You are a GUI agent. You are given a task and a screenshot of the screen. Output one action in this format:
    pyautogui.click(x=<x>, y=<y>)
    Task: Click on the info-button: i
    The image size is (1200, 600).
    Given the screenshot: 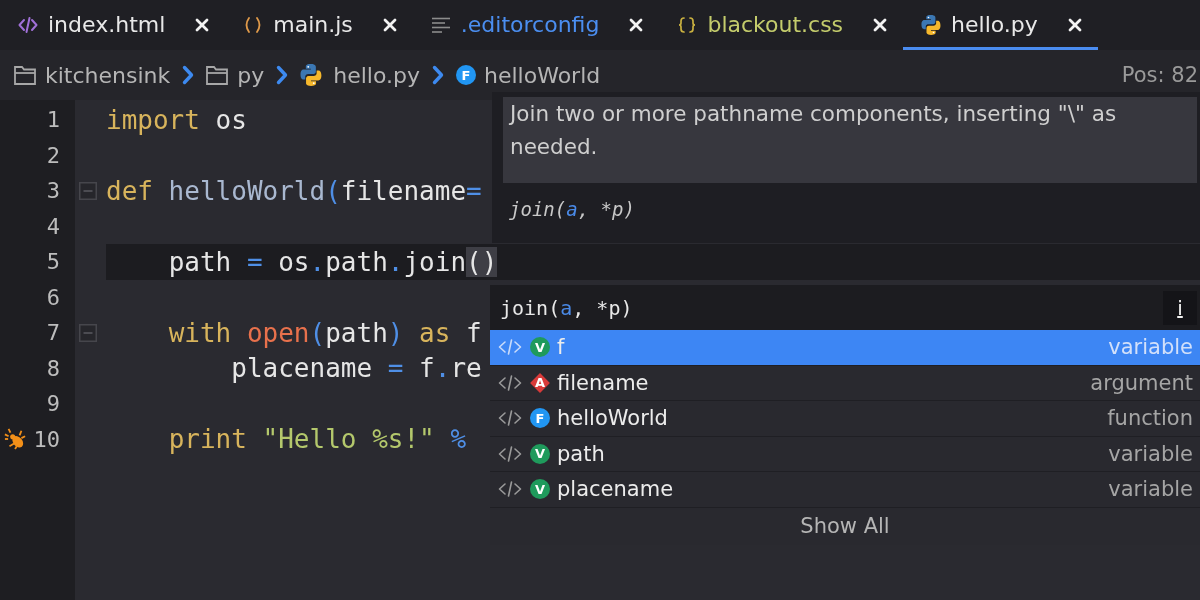 What is the action you would take?
    pyautogui.click(x=1180, y=307)
    